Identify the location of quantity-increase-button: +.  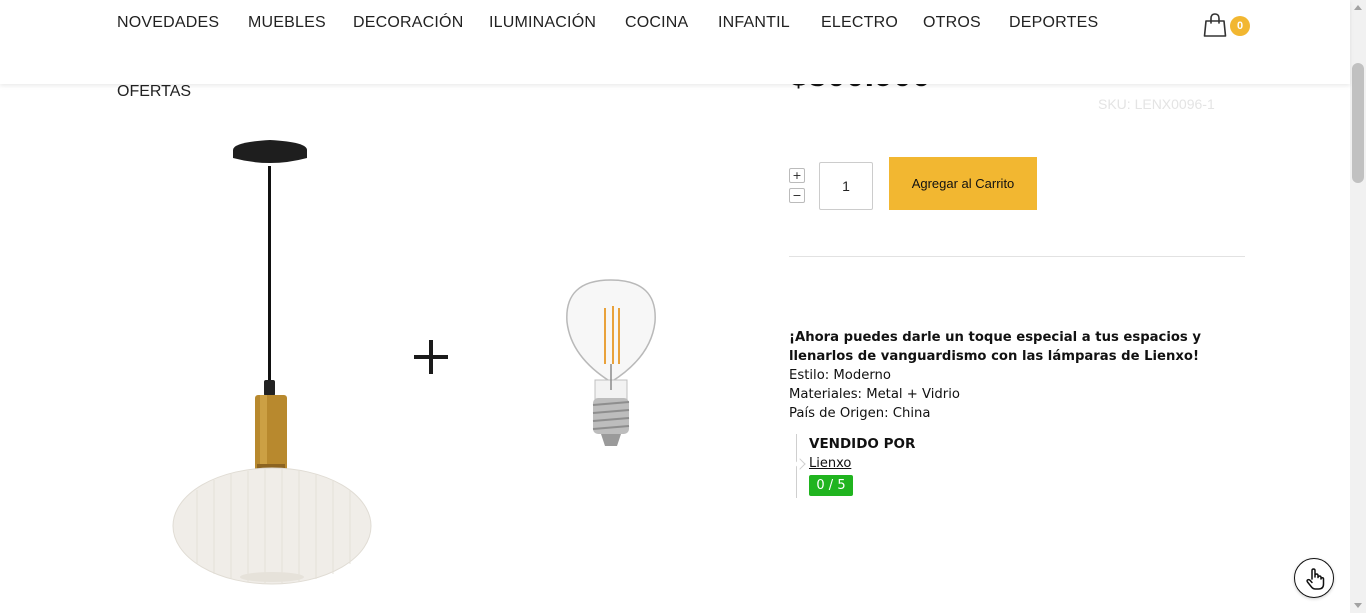
(797, 175).